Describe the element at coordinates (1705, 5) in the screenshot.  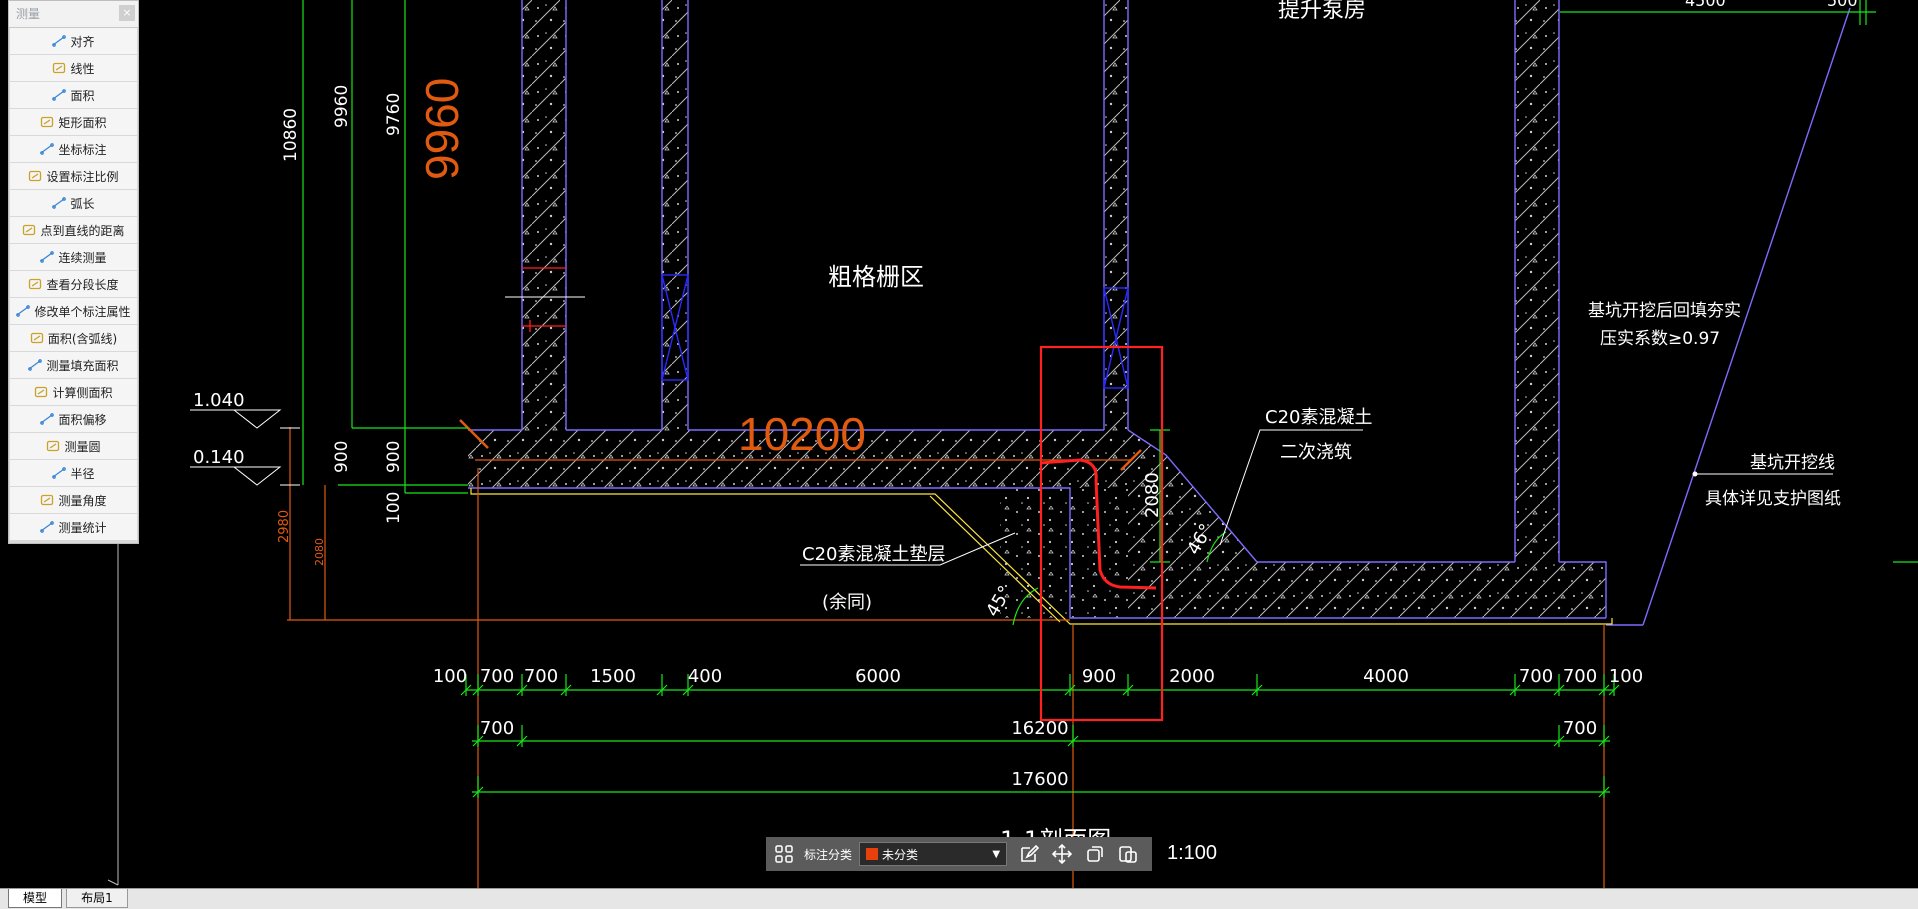
I see `top-dim-1: 4500` at that location.